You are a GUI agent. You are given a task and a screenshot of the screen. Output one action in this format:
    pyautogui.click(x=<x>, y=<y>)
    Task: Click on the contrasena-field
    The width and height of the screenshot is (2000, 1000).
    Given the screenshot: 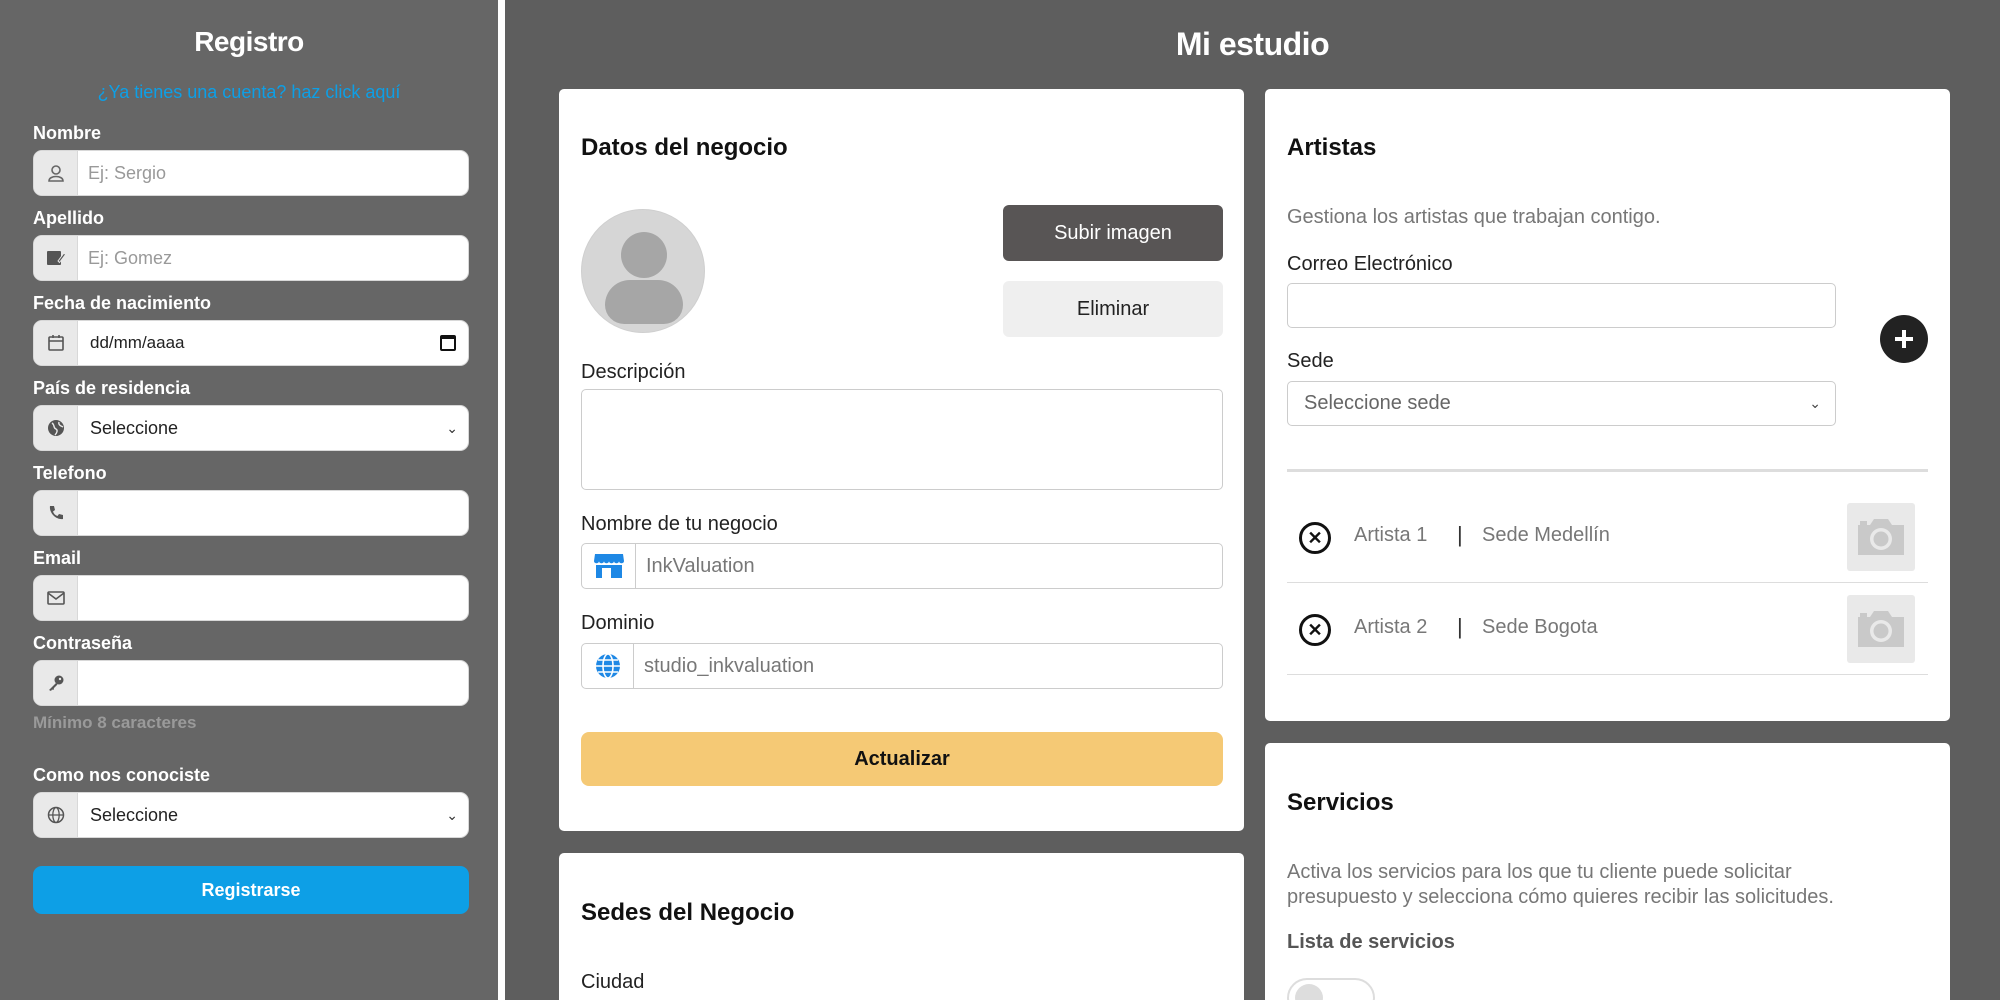 What is the action you would take?
    pyautogui.click(x=251, y=683)
    